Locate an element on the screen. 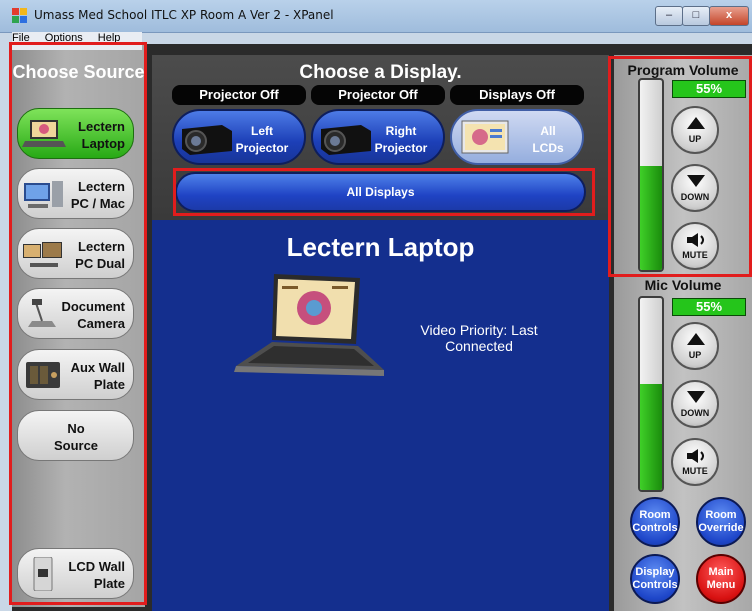  mic-volume-percent: 55% is located at coordinates (709, 307).